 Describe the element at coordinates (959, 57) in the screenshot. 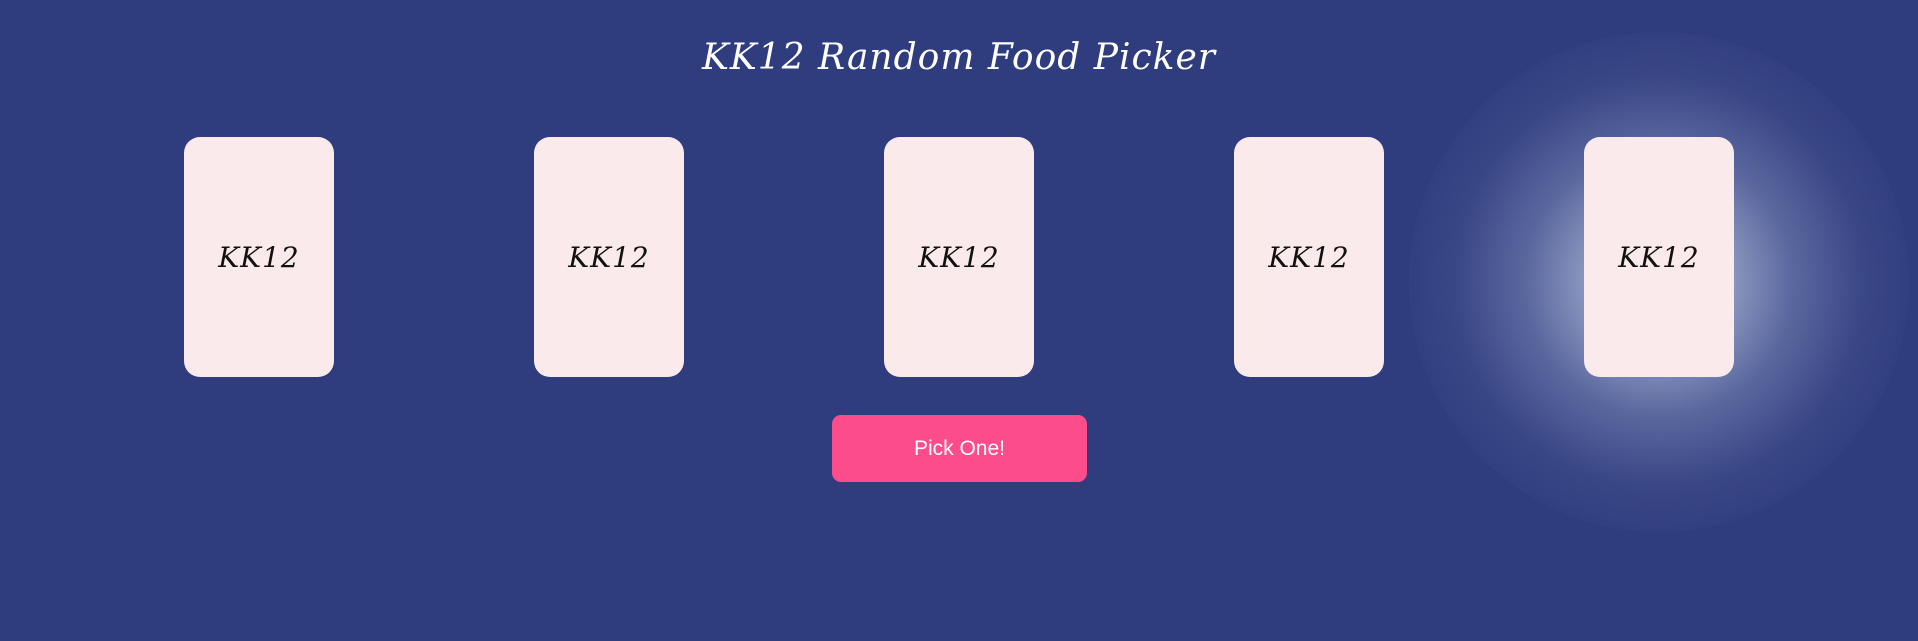

I see `page-title: KK12 Random Food Picker` at that location.